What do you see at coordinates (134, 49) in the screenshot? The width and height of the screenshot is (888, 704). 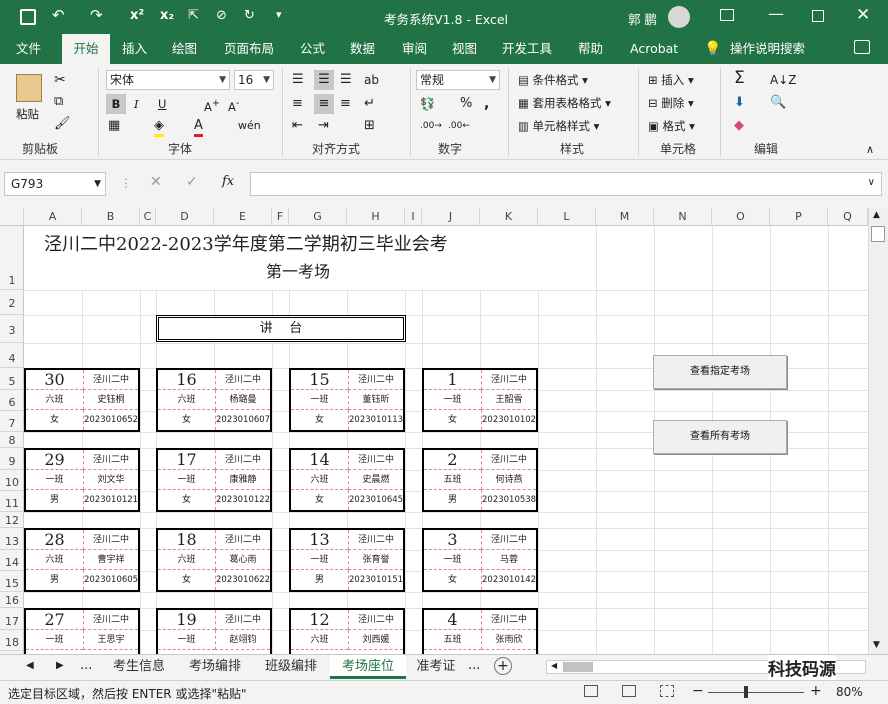 I see `tab-insert: 插入` at bounding box center [134, 49].